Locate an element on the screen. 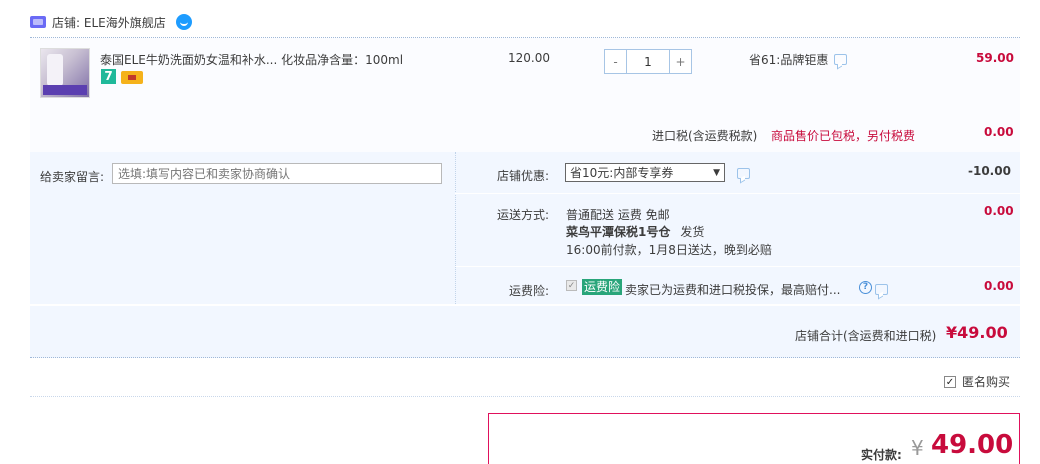 The width and height of the screenshot is (1040, 464). payment-label: 实付款: is located at coordinates (881, 455).